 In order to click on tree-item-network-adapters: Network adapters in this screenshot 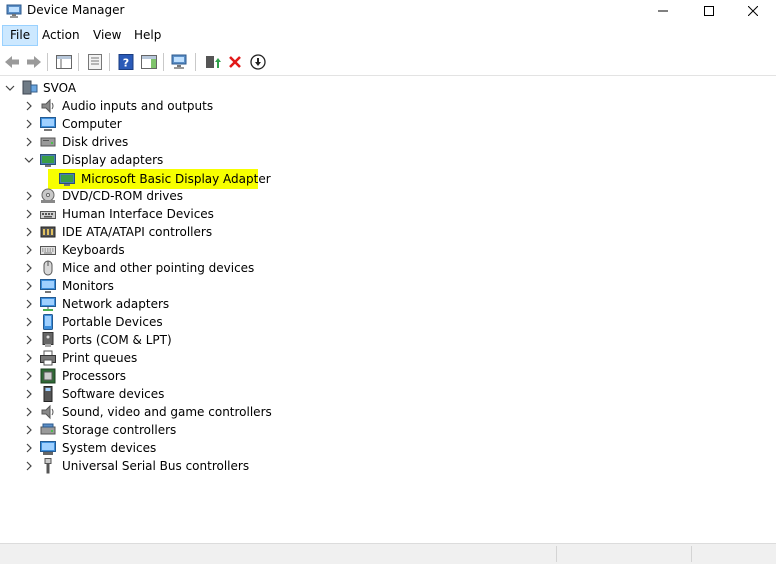, I will do `click(150, 304)`.